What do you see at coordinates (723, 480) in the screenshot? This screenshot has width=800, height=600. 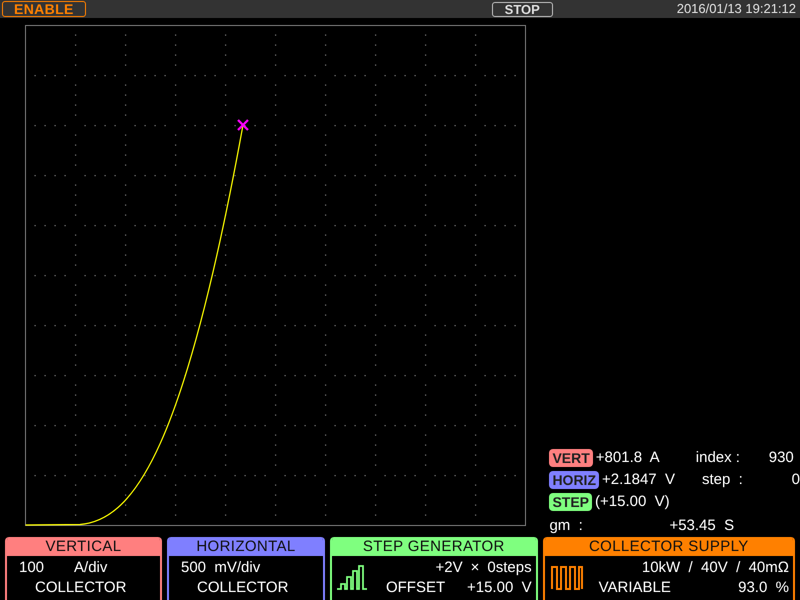 I see `readout-label: step :` at bounding box center [723, 480].